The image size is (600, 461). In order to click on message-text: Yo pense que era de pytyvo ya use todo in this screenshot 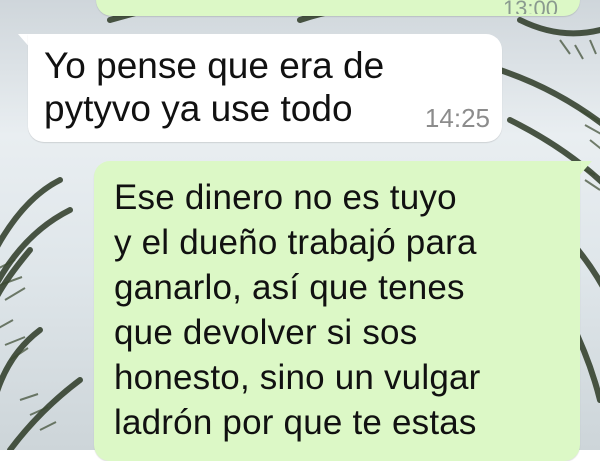, I will do `click(214, 87)`.